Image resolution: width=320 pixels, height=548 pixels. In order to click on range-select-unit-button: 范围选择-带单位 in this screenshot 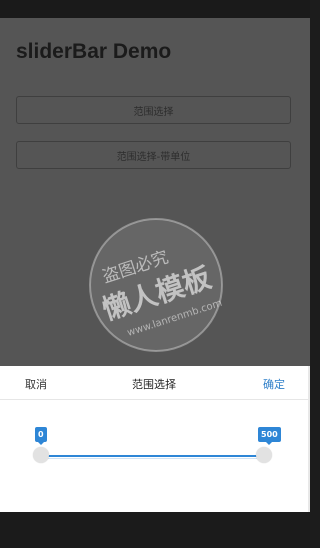, I will do `click(153, 155)`.